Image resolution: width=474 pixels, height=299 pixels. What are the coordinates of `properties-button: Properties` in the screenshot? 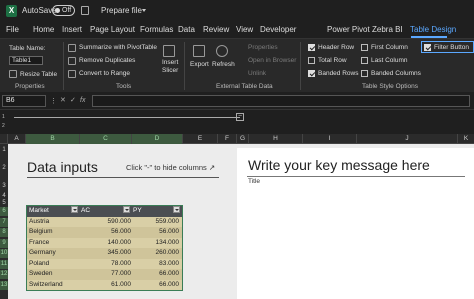 It's located at (263, 48).